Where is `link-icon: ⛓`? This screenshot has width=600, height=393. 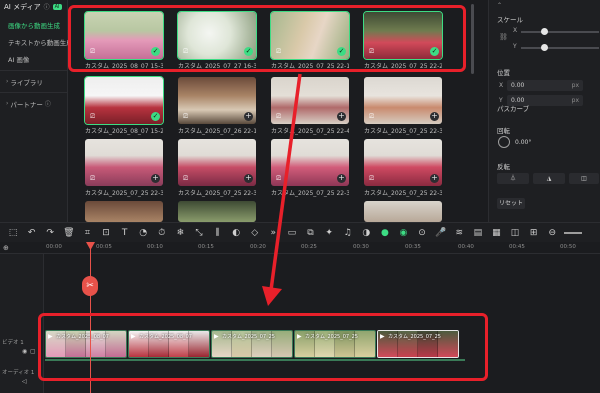 link-icon: ⛓ is located at coordinates (503, 37).